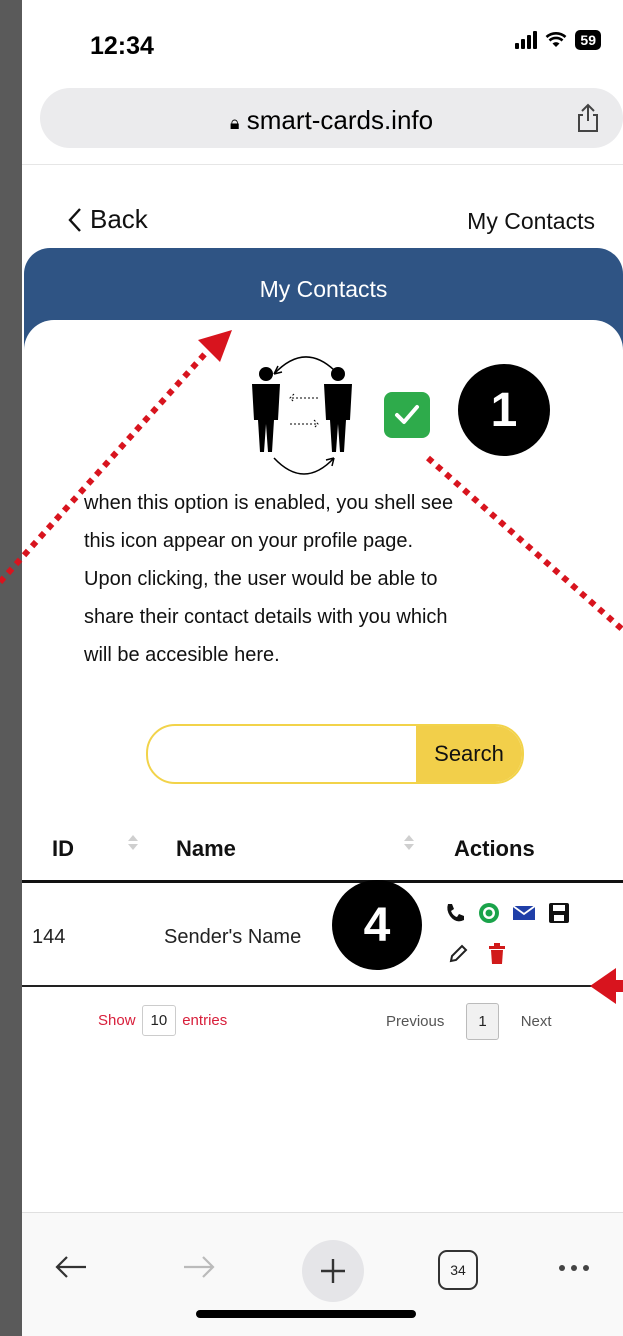 Image resolution: width=623 pixels, height=1336 pixels. What do you see at coordinates (249, 541) in the screenshot?
I see `description-line: this icon appear on your profile page.` at bounding box center [249, 541].